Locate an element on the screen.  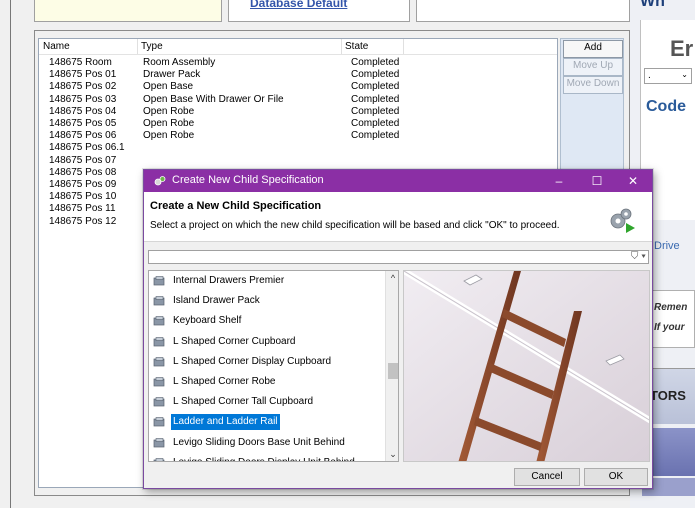
dialog-title-bar: Create New Child Specification – ☐ ✕ is located at coordinates (398, 181).